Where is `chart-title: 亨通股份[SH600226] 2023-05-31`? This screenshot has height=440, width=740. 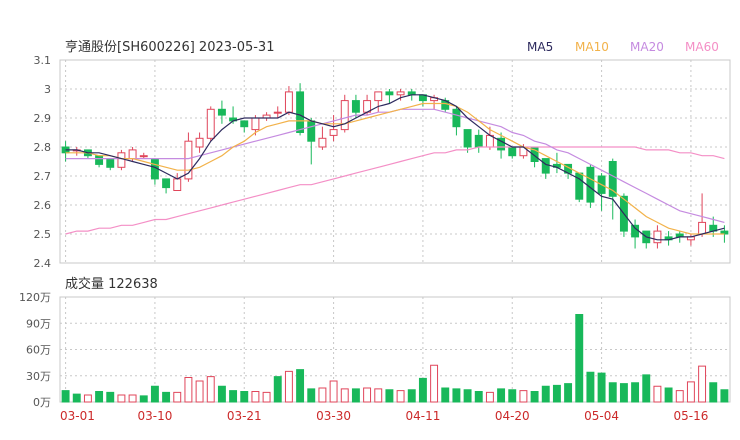 chart-title: 亨通股份[SH600226] 2023-05-31 is located at coordinates (169, 47).